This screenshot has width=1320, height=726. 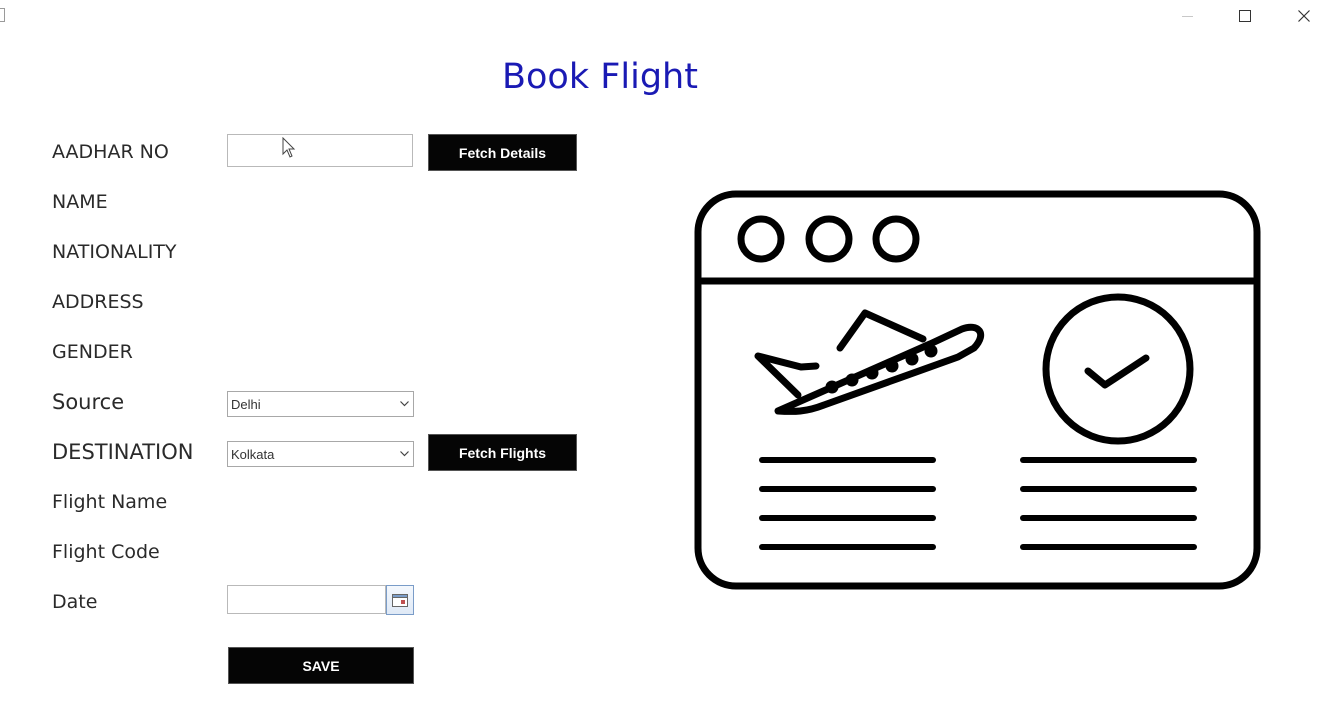 I want to click on maximize-button, so click(x=1245, y=16).